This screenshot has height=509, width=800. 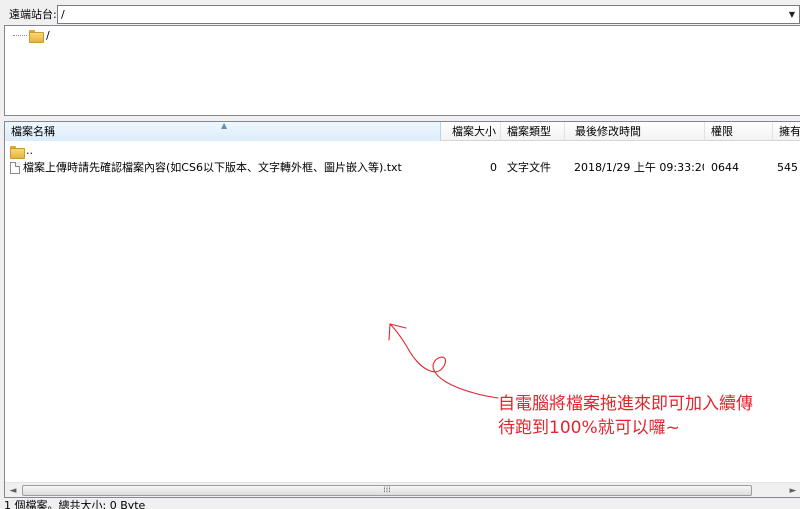 I want to click on tree-item-label: /, so click(x=48, y=35).